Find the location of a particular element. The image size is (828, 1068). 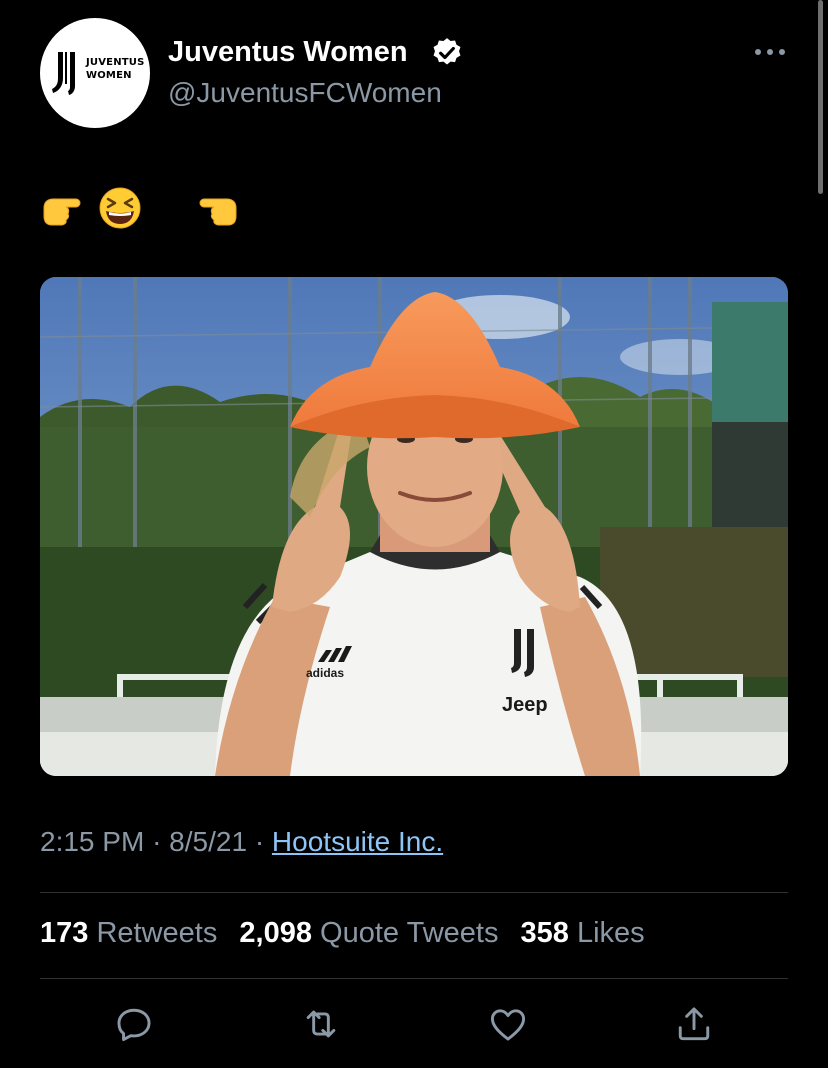

likes-stat: 358 Likes is located at coordinates (583, 933).